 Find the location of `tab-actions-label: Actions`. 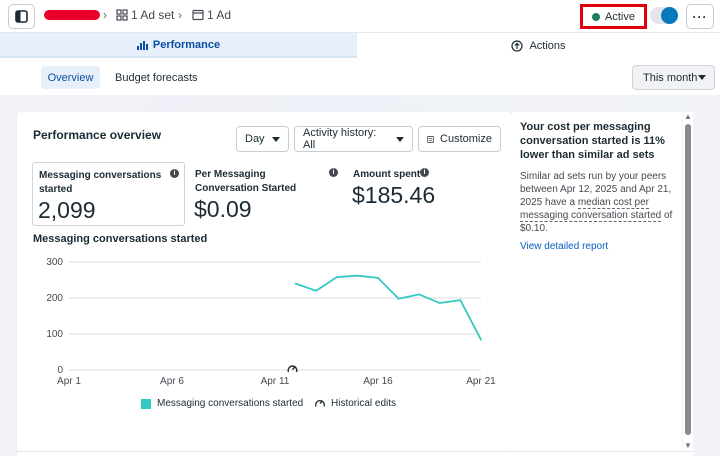

tab-actions-label: Actions is located at coordinates (547, 45).